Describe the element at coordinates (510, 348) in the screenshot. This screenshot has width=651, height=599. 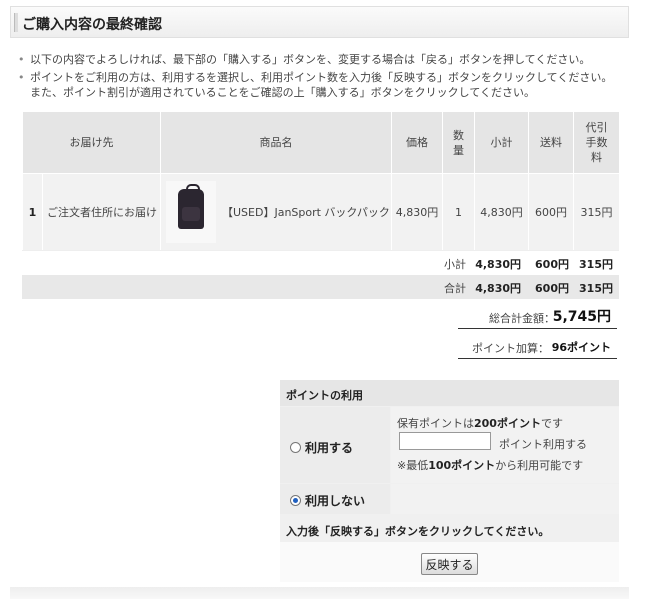
I see `points-added-label: ポイント加算：` at that location.